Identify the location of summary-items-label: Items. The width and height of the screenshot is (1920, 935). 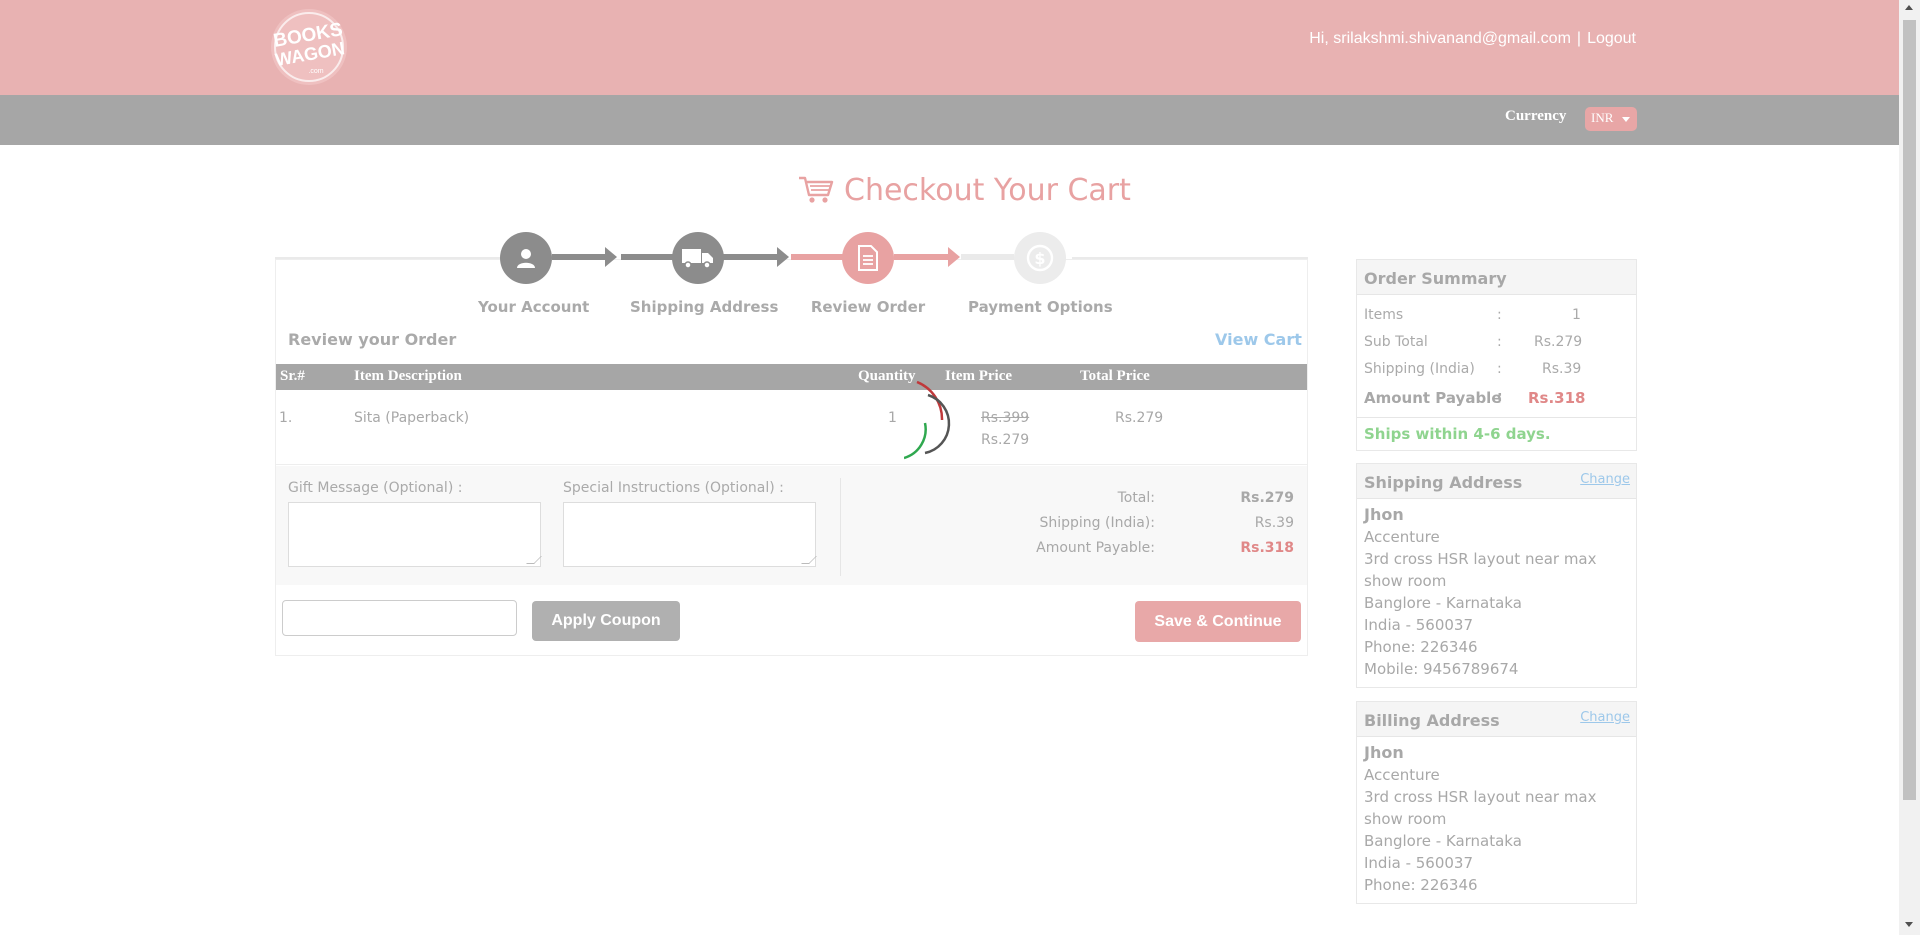
(1384, 315).